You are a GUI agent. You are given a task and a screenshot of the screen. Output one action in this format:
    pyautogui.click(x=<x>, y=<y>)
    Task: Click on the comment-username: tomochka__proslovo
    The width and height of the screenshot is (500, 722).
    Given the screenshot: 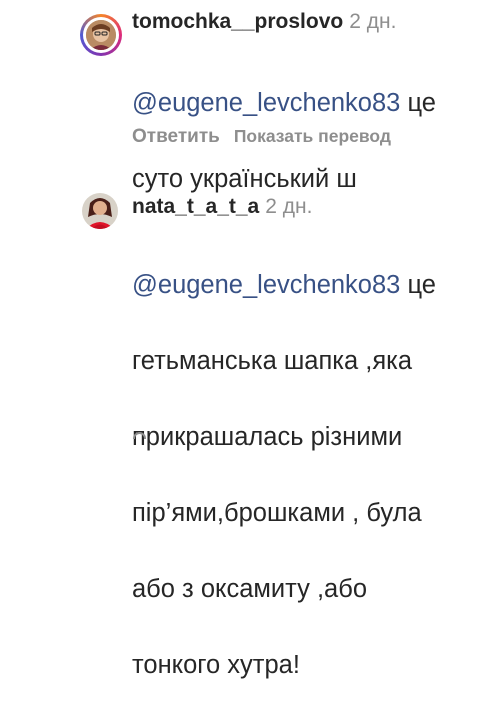 What is the action you would take?
    pyautogui.click(x=237, y=21)
    